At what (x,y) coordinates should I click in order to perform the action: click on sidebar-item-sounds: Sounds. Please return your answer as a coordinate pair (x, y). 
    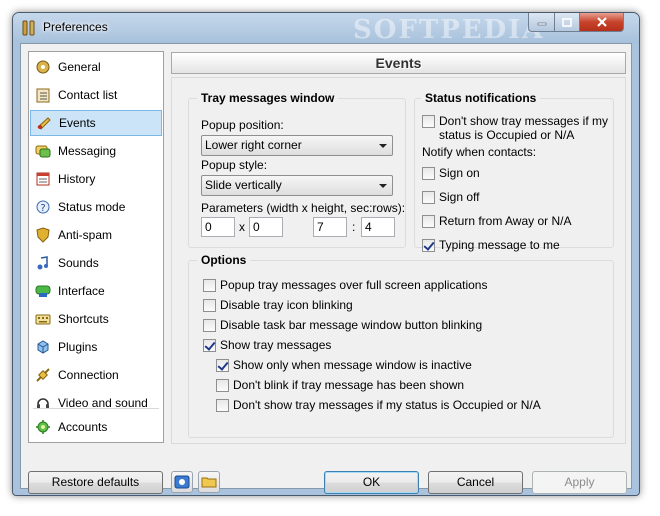
    Looking at the image, I should click on (96, 263).